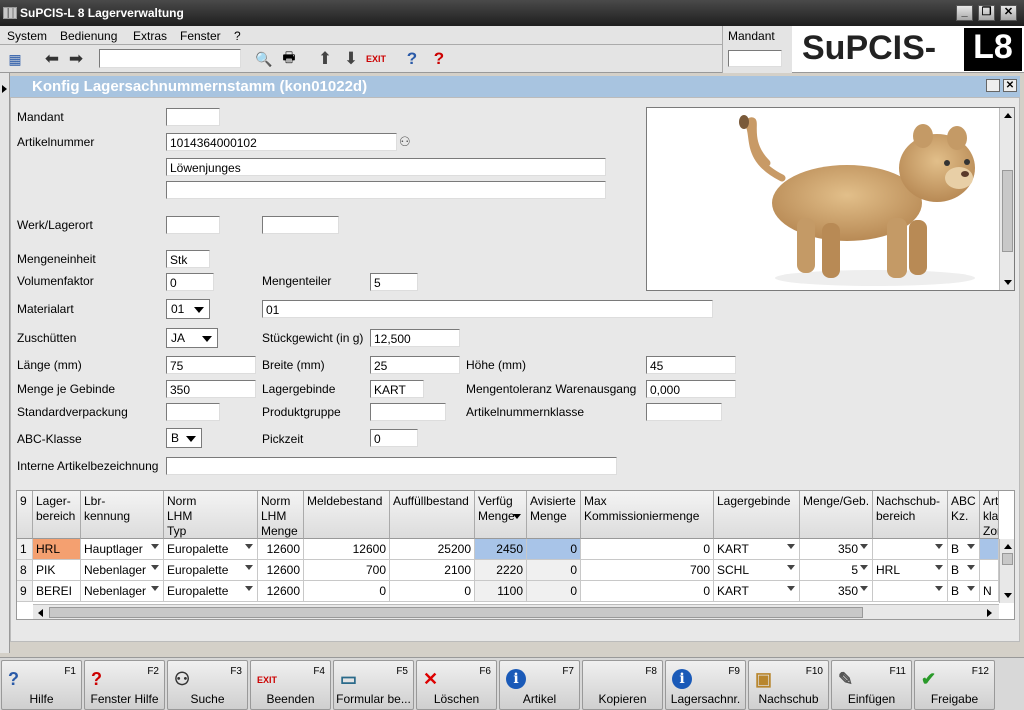 The height and width of the screenshot is (710, 1024). Describe the element at coordinates (211, 365) in the screenshot. I see `laenge-field: 75` at that location.